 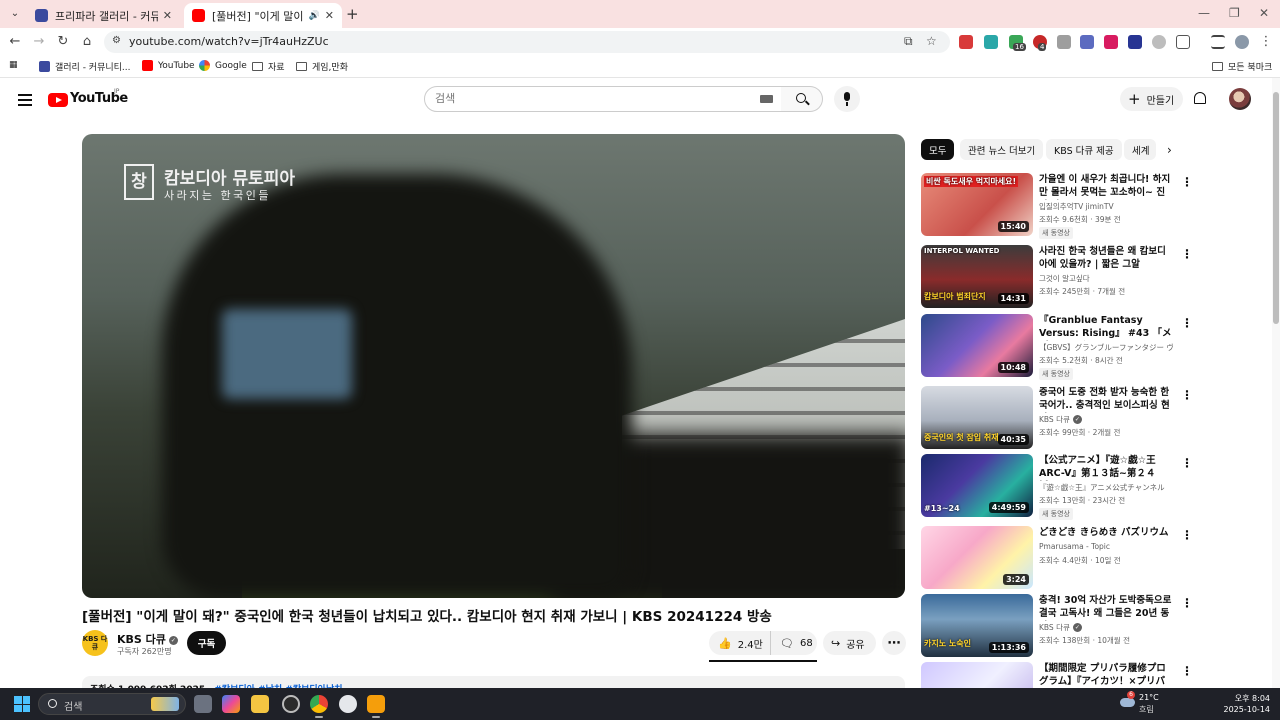 What do you see at coordinates (977, 276) in the screenshot?
I see `video-thumbnail: INTERPOL WANTED 캄보디아 범죄단지 14:31` at bounding box center [977, 276].